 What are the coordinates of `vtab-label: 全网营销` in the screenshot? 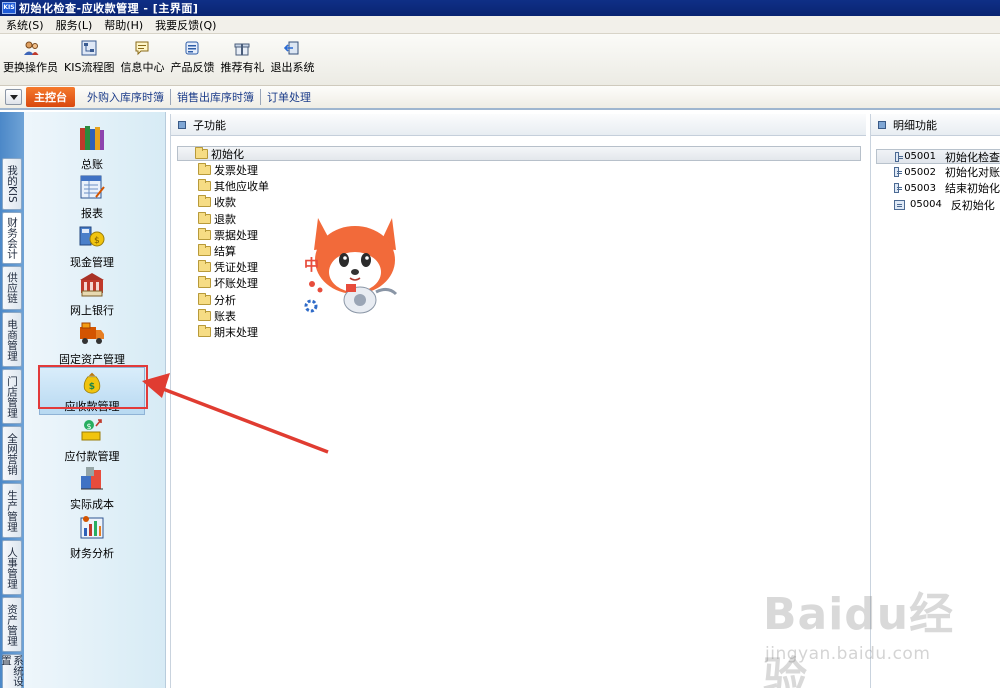 It's located at (12, 453).